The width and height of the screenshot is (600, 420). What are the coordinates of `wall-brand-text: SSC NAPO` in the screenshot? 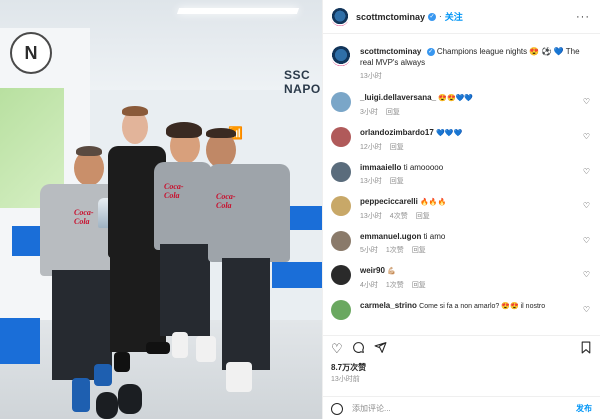 It's located at (302, 82).